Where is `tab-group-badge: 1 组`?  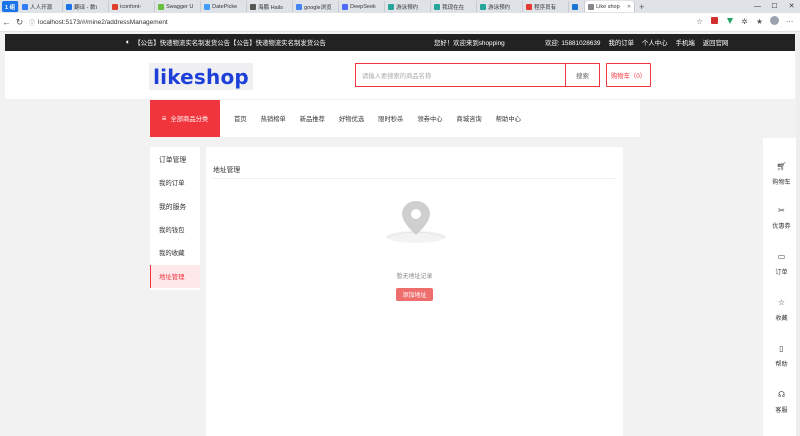 tab-group-badge: 1 组 is located at coordinates (11, 6).